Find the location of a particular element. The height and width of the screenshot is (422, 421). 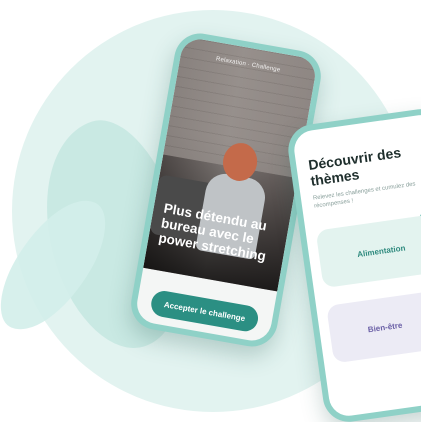

theme-card-alimentation: Alimentation is located at coordinates (368, 249).